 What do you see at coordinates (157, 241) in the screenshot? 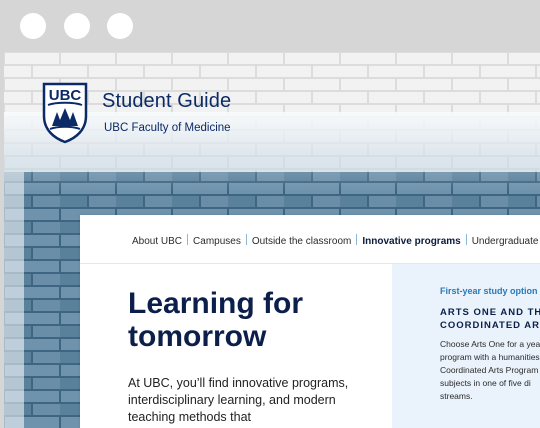
I see `nav-item-about-ubc: About UBC` at bounding box center [157, 241].